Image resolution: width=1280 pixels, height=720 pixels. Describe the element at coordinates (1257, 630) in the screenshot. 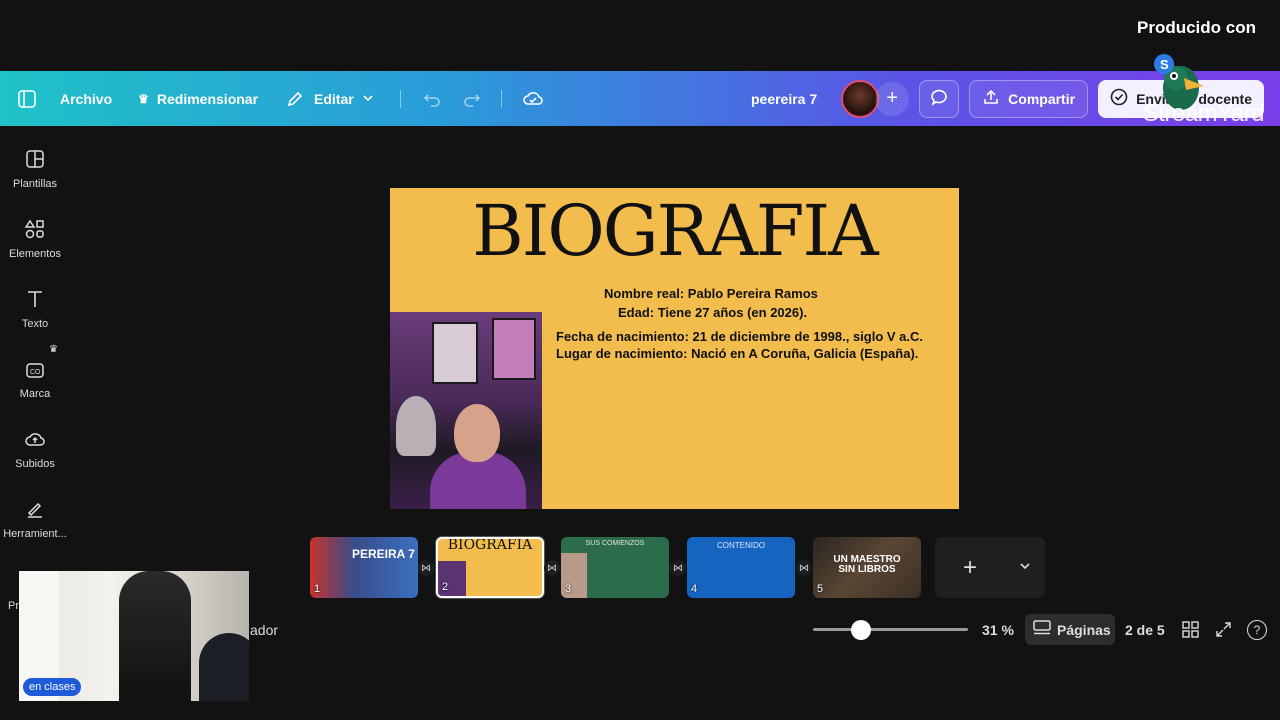

I see `help-icon: ?` at that location.